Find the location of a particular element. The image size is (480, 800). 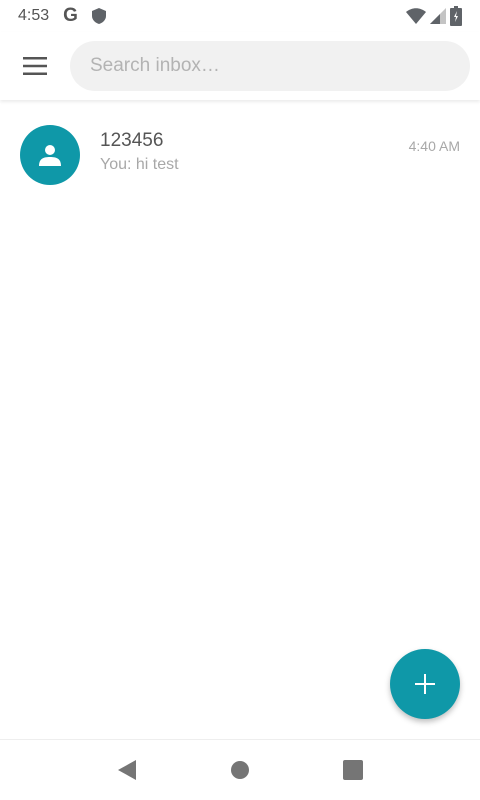

menu-icon is located at coordinates (35, 66).